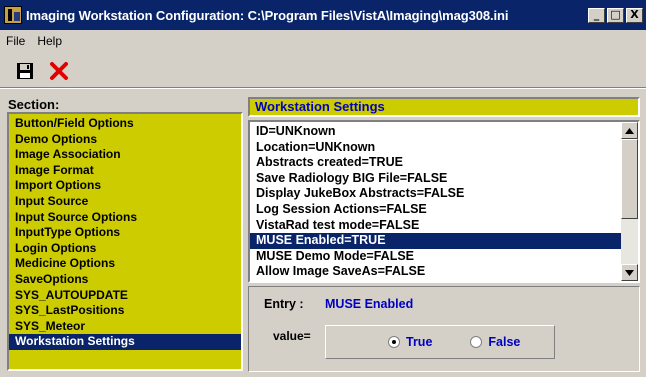  Describe the element at coordinates (284, 304) in the screenshot. I see `entry-label: Entry :` at that location.